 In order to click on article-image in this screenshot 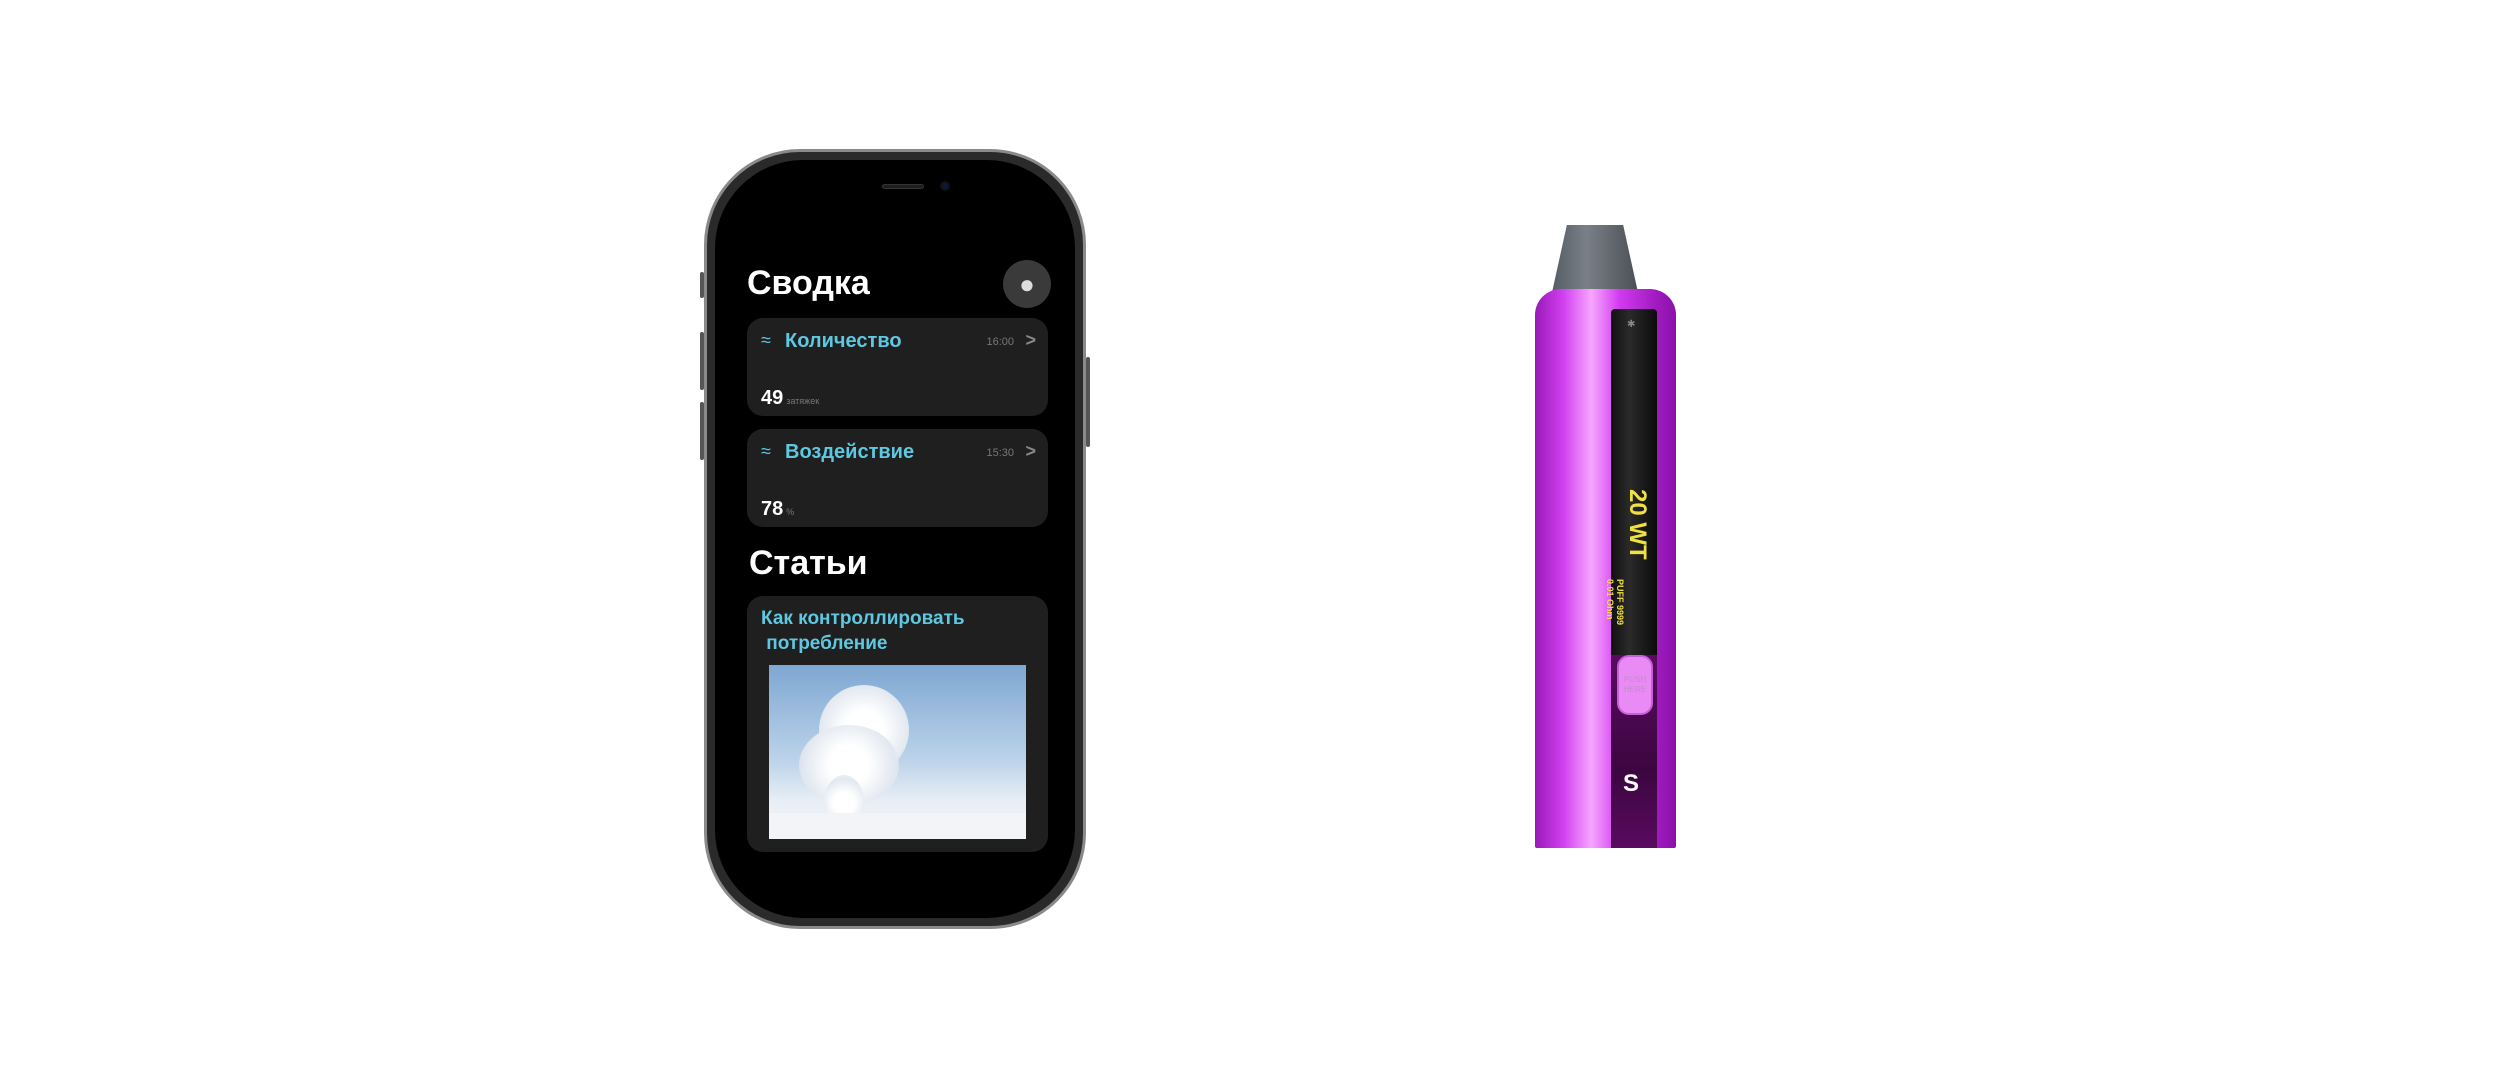, I will do `click(897, 752)`.